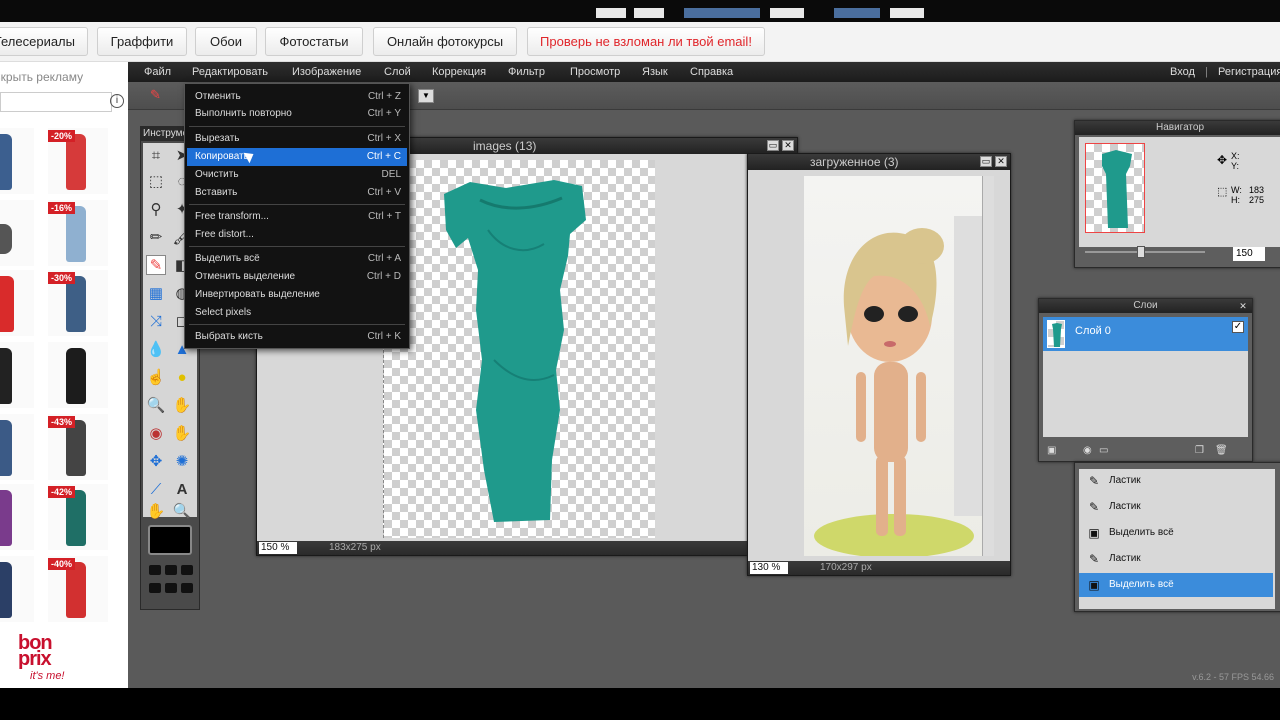 This screenshot has height=720, width=1280. What do you see at coordinates (297, 175) in the screenshot?
I see `menu-item-clear: Очистить DEL` at bounding box center [297, 175].